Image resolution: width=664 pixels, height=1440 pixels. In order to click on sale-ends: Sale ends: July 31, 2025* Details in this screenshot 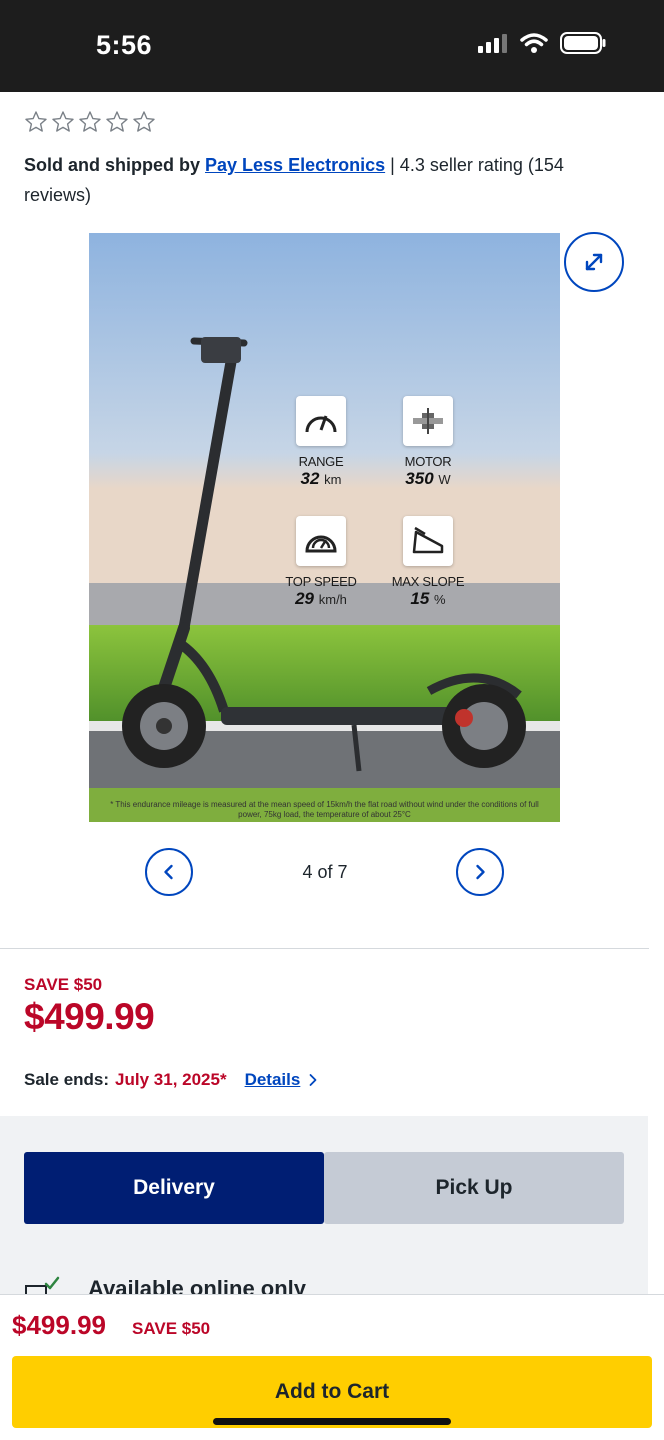, I will do `click(172, 1080)`.